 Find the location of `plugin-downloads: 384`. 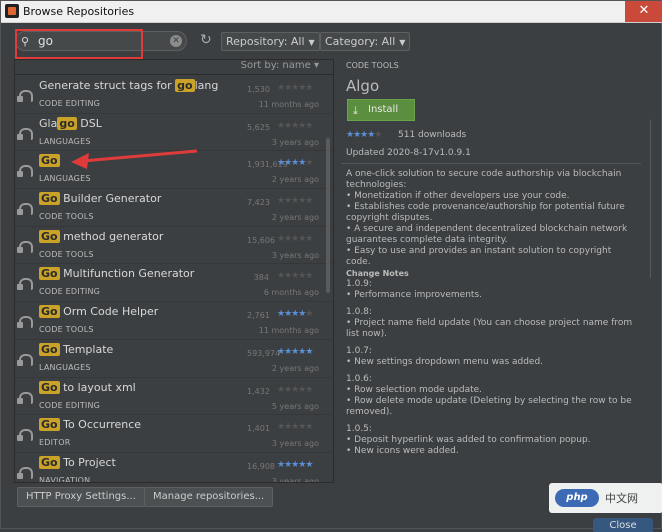

plugin-downloads: 384 is located at coordinates (261, 278).